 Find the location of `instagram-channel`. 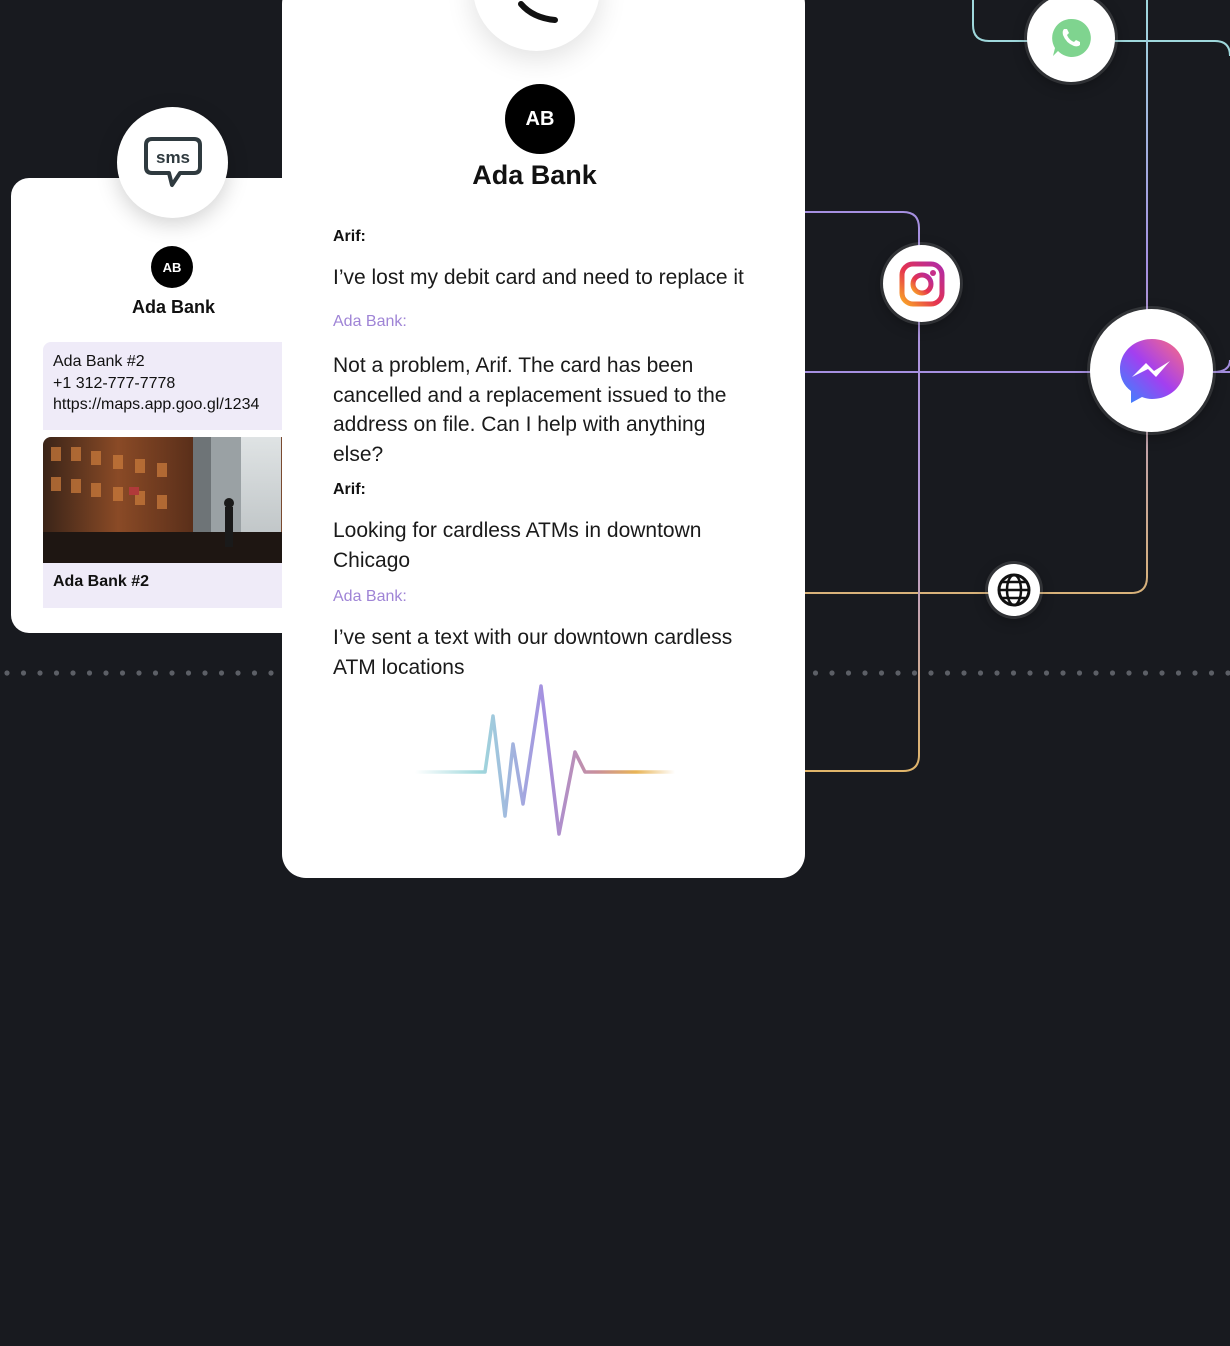

instagram-channel is located at coordinates (921, 283).